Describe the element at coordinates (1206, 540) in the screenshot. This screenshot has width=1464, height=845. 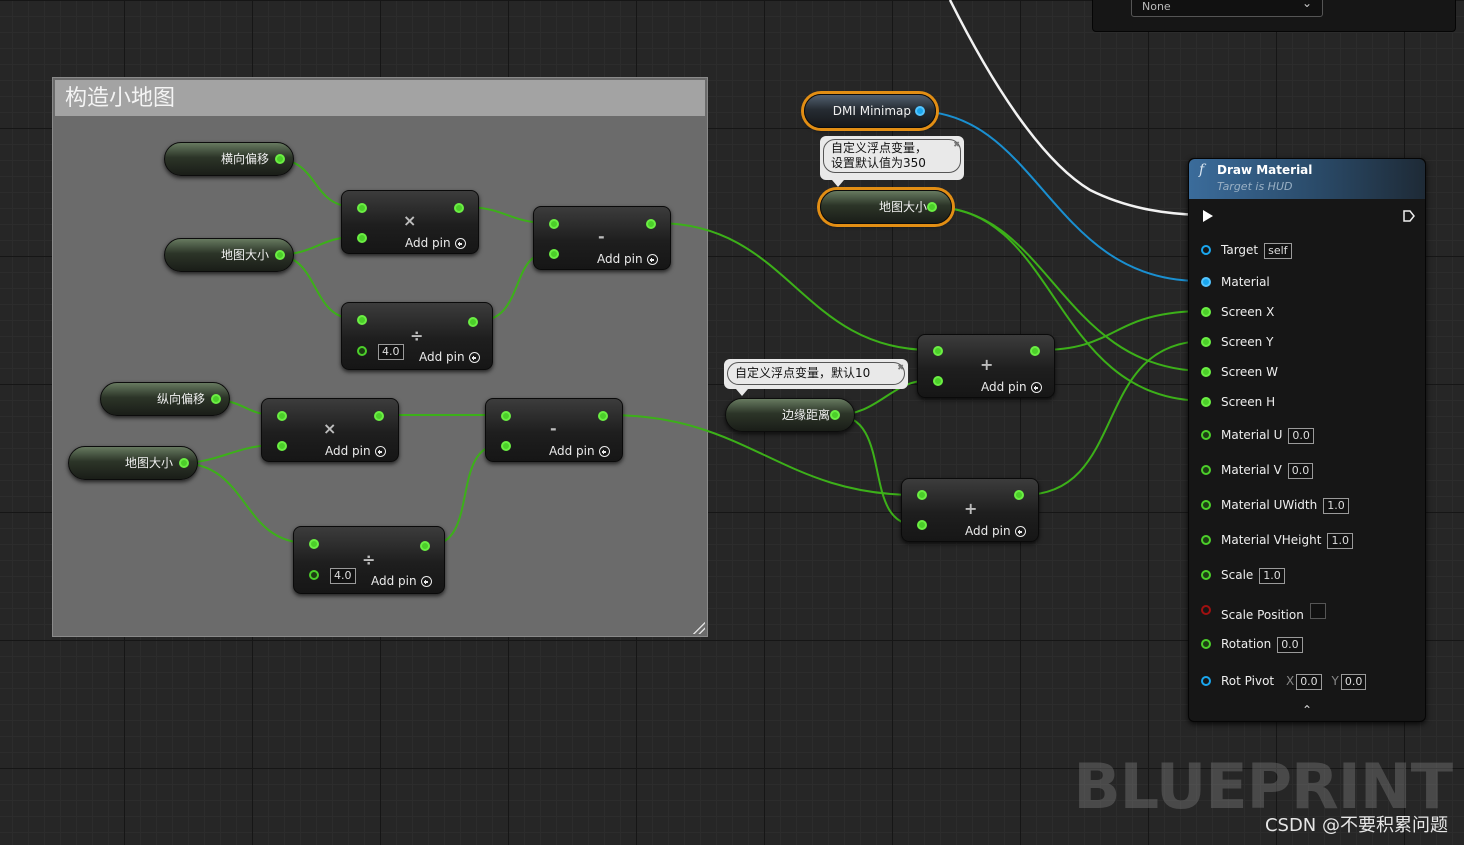
I see `material-vheight-pin` at that location.